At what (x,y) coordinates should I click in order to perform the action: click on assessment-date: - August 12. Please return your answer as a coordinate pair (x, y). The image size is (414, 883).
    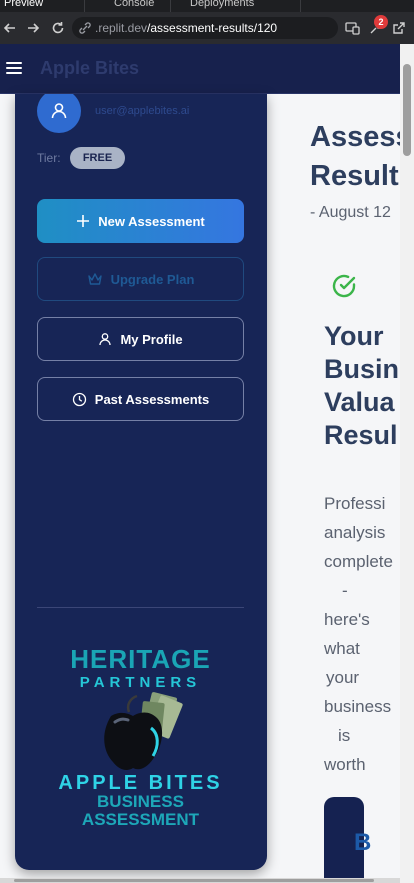
    Looking at the image, I should click on (350, 212).